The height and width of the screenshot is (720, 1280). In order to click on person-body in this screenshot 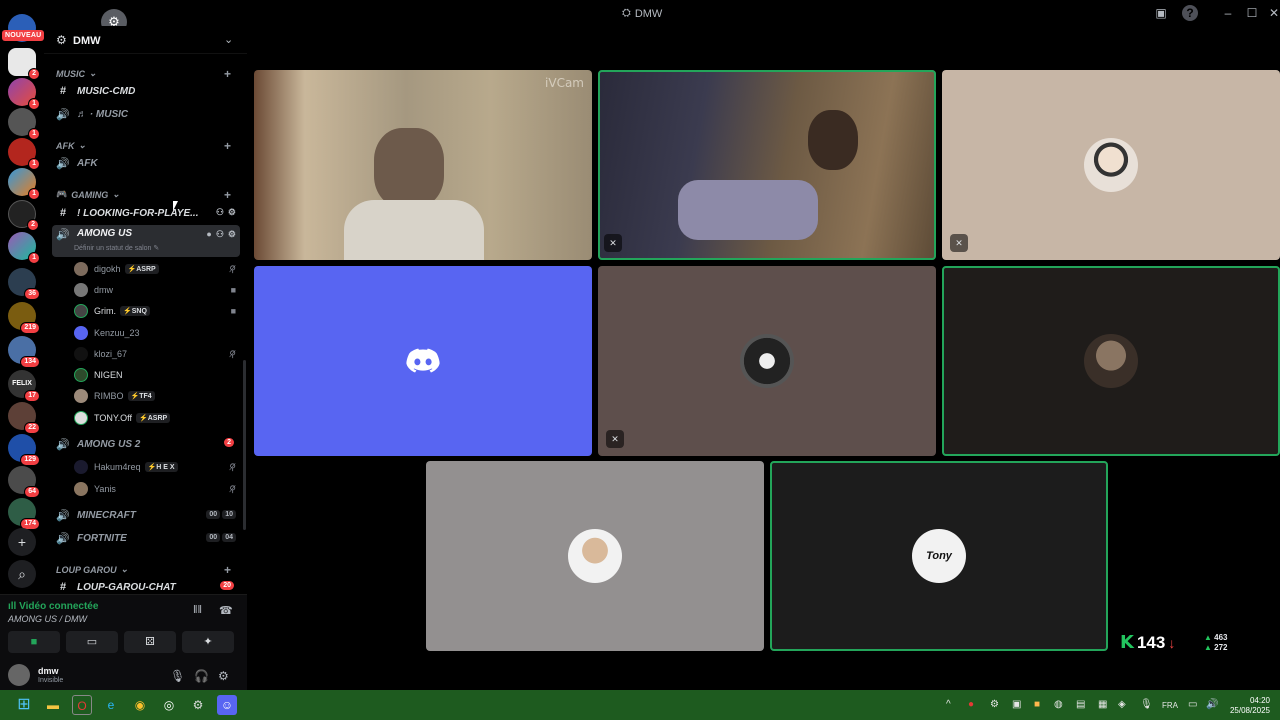, I will do `click(748, 210)`.